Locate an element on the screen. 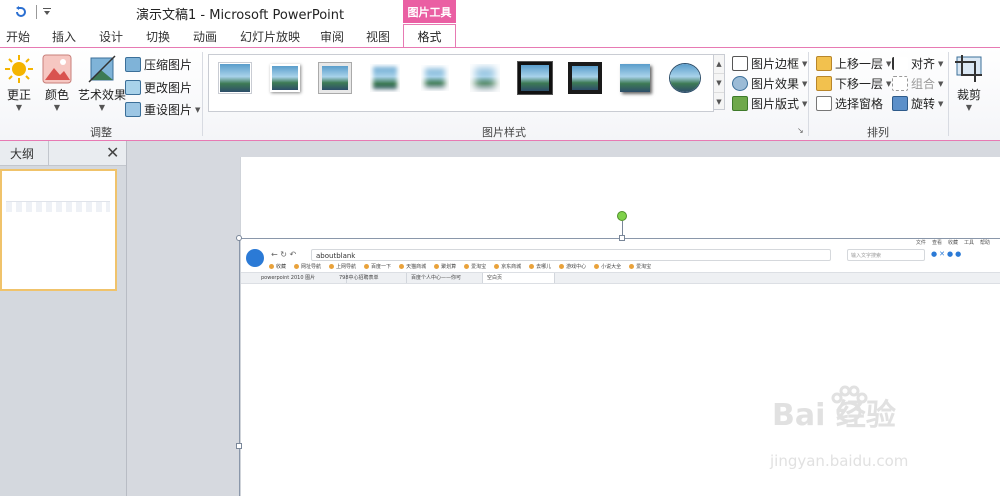 The width and height of the screenshot is (1000, 496). selection-pane-button: 选择窗格 is located at coordinates (849, 103).